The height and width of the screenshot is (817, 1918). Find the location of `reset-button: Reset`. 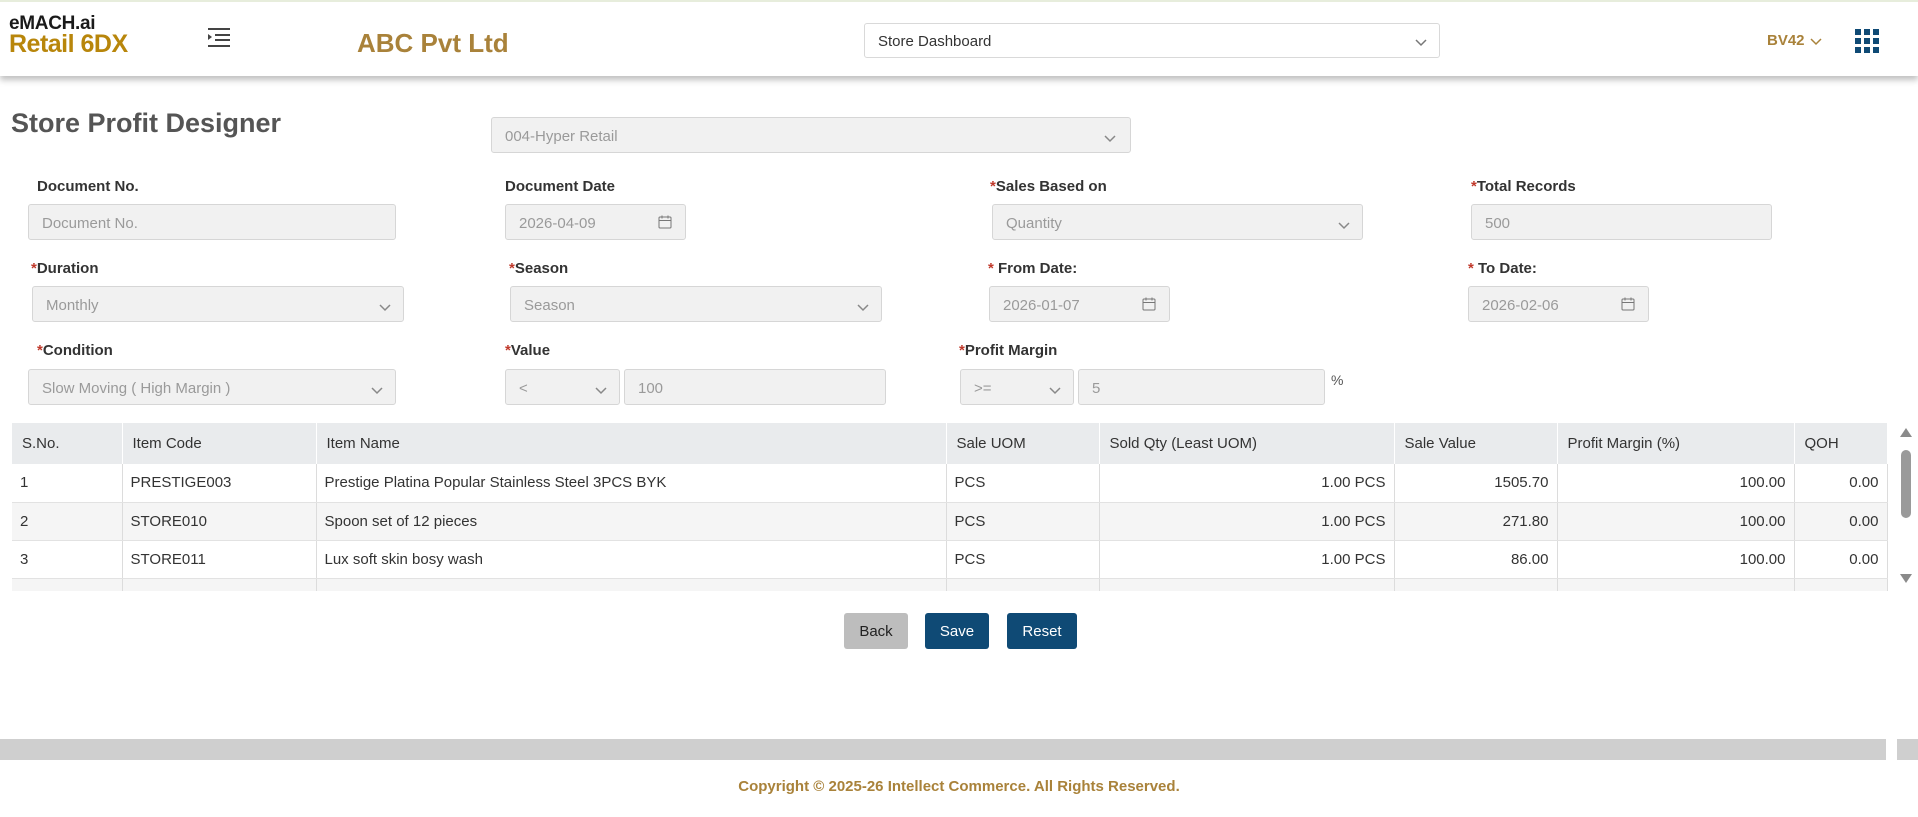

reset-button: Reset is located at coordinates (1042, 631).